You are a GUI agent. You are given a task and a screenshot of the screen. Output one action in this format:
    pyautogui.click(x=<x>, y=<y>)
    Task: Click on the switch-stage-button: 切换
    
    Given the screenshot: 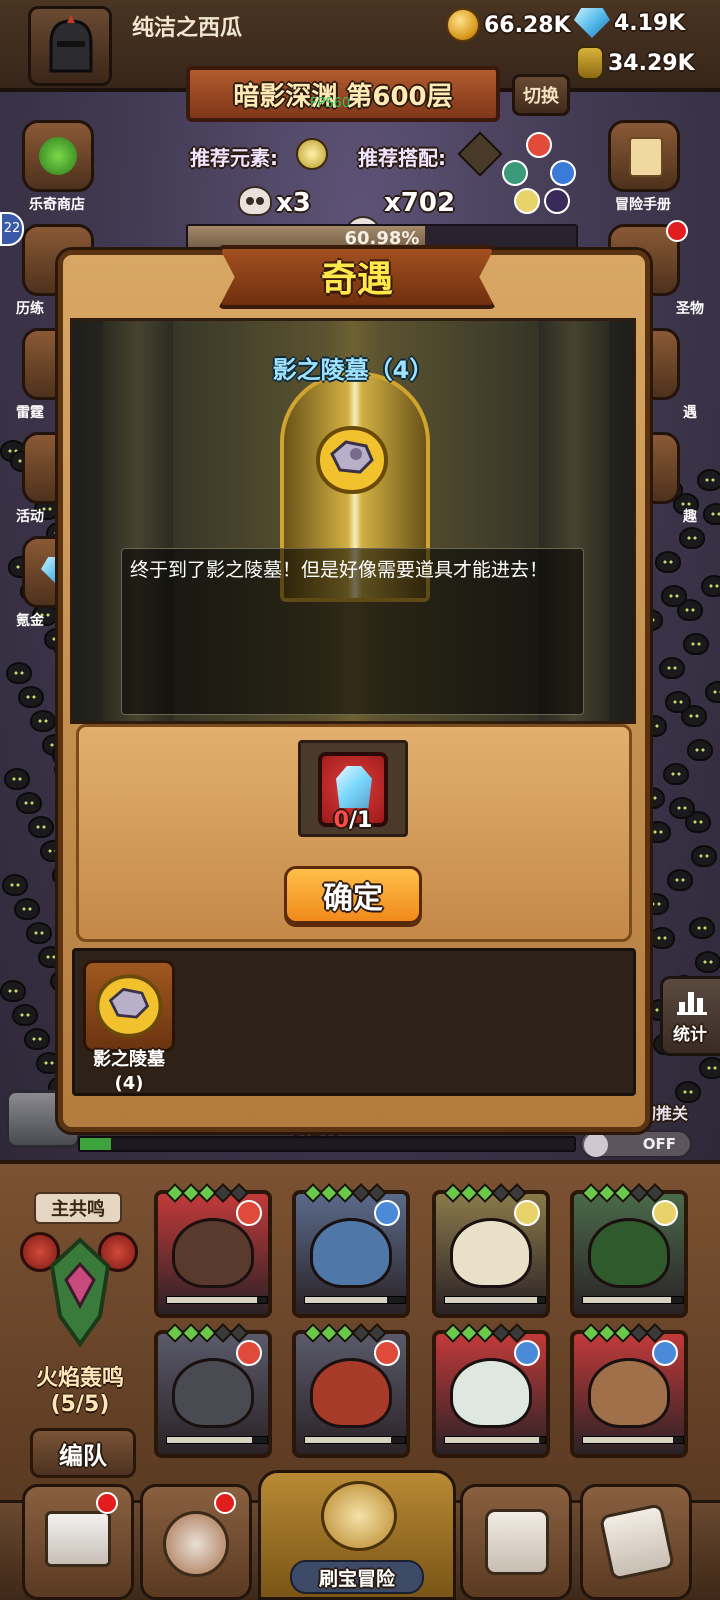 What is the action you would take?
    pyautogui.click(x=541, y=95)
    